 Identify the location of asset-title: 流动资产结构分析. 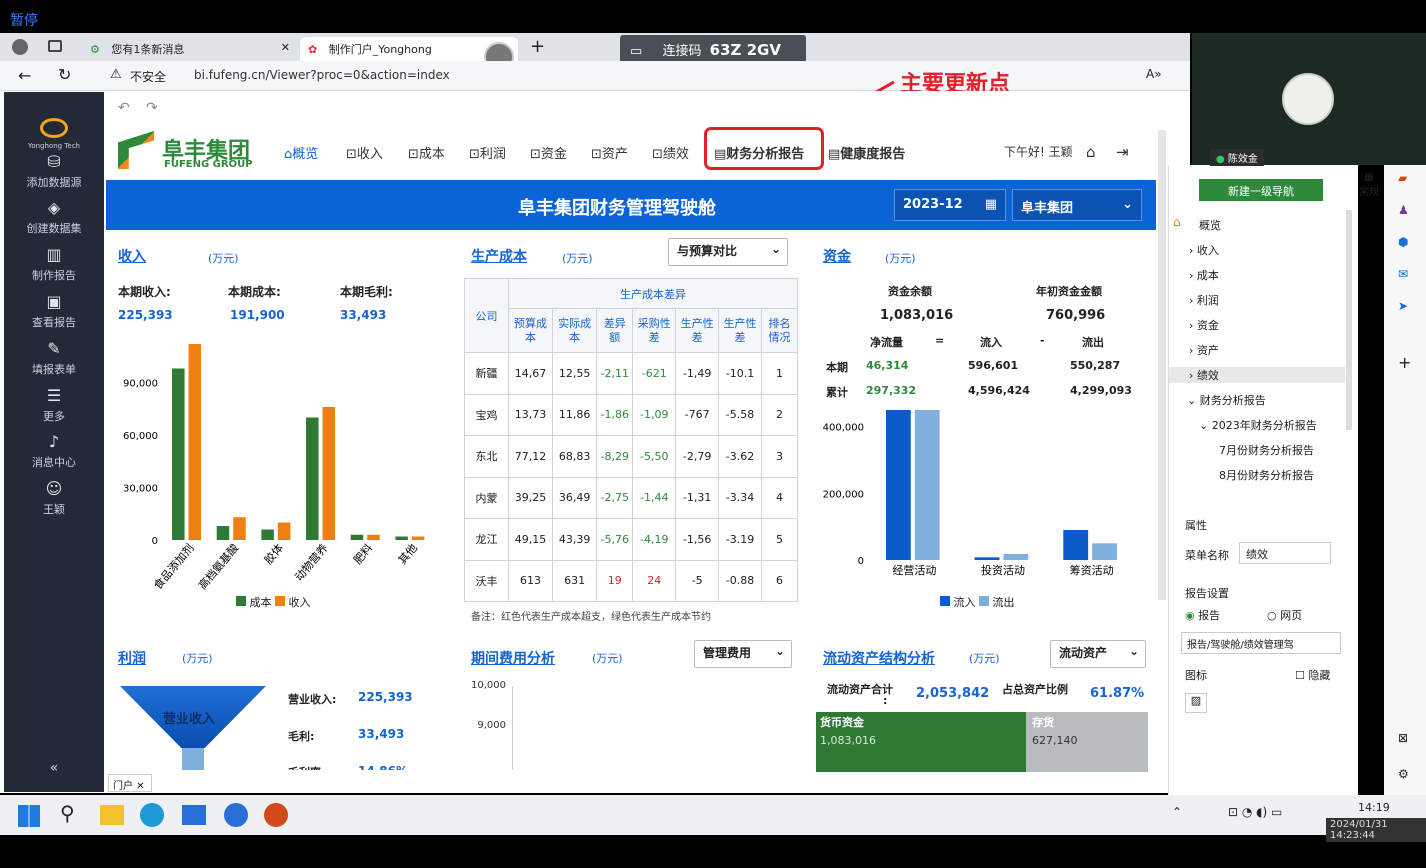
(879, 658).